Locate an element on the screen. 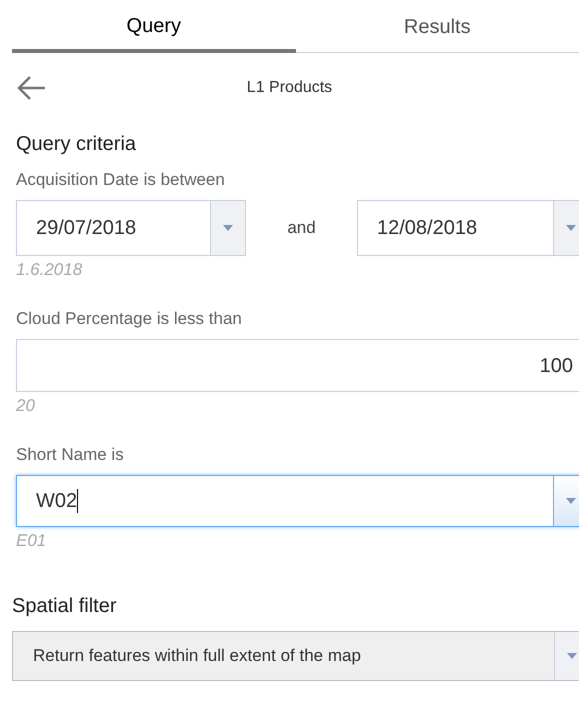 The image size is (579, 711). number-field: 100 is located at coordinates (297, 365).